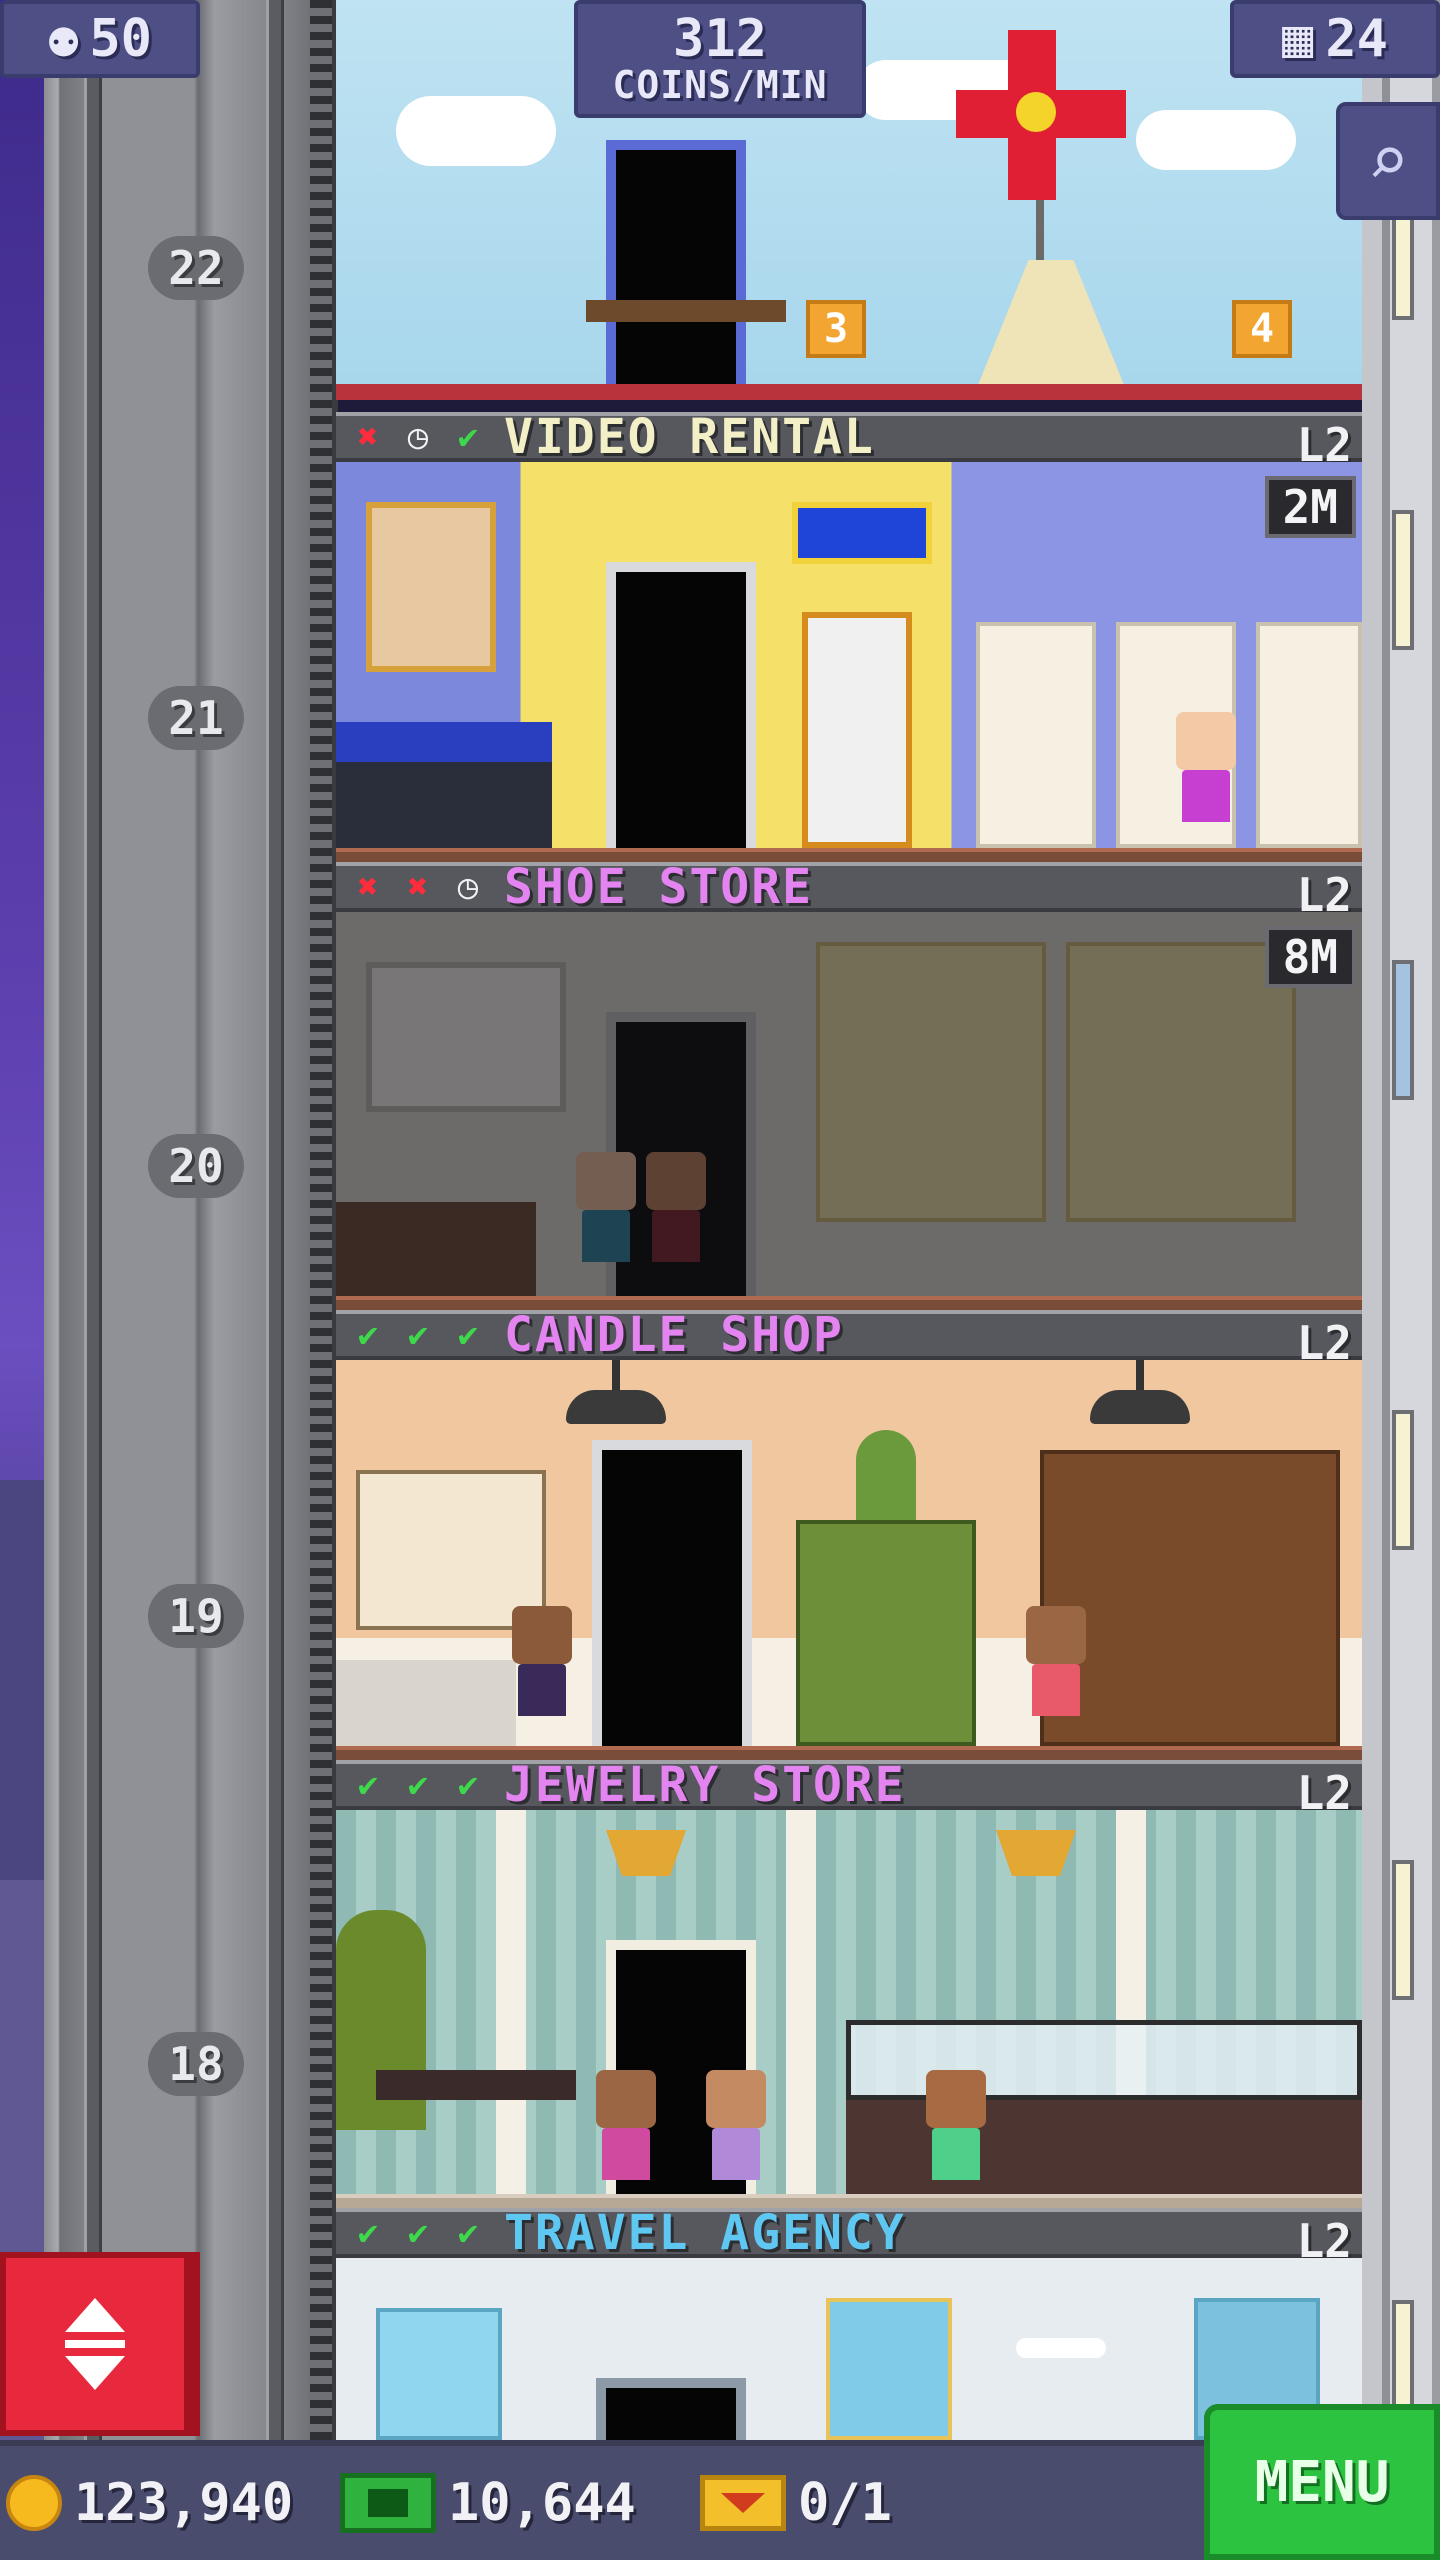 The width and height of the screenshot is (1440, 2560). I want to click on coins-per-min-value: 312, so click(720, 38).